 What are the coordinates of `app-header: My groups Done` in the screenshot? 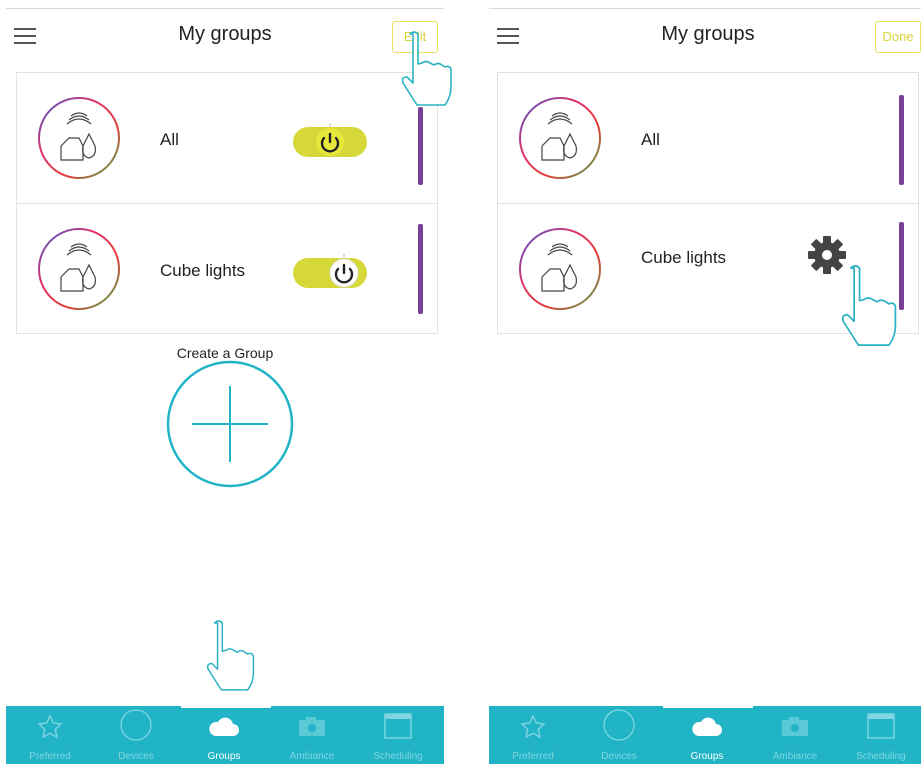 It's located at (705, 37).